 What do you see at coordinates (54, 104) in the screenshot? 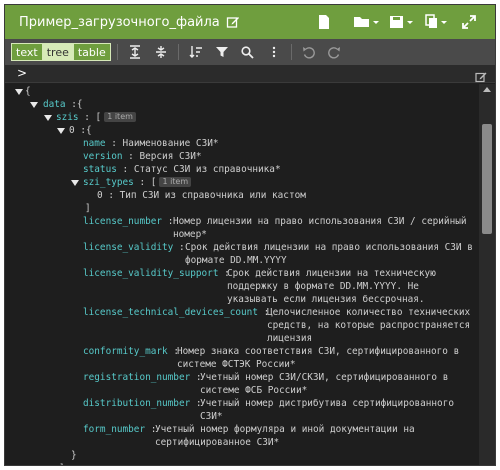
I see `key-data: data` at bounding box center [54, 104].